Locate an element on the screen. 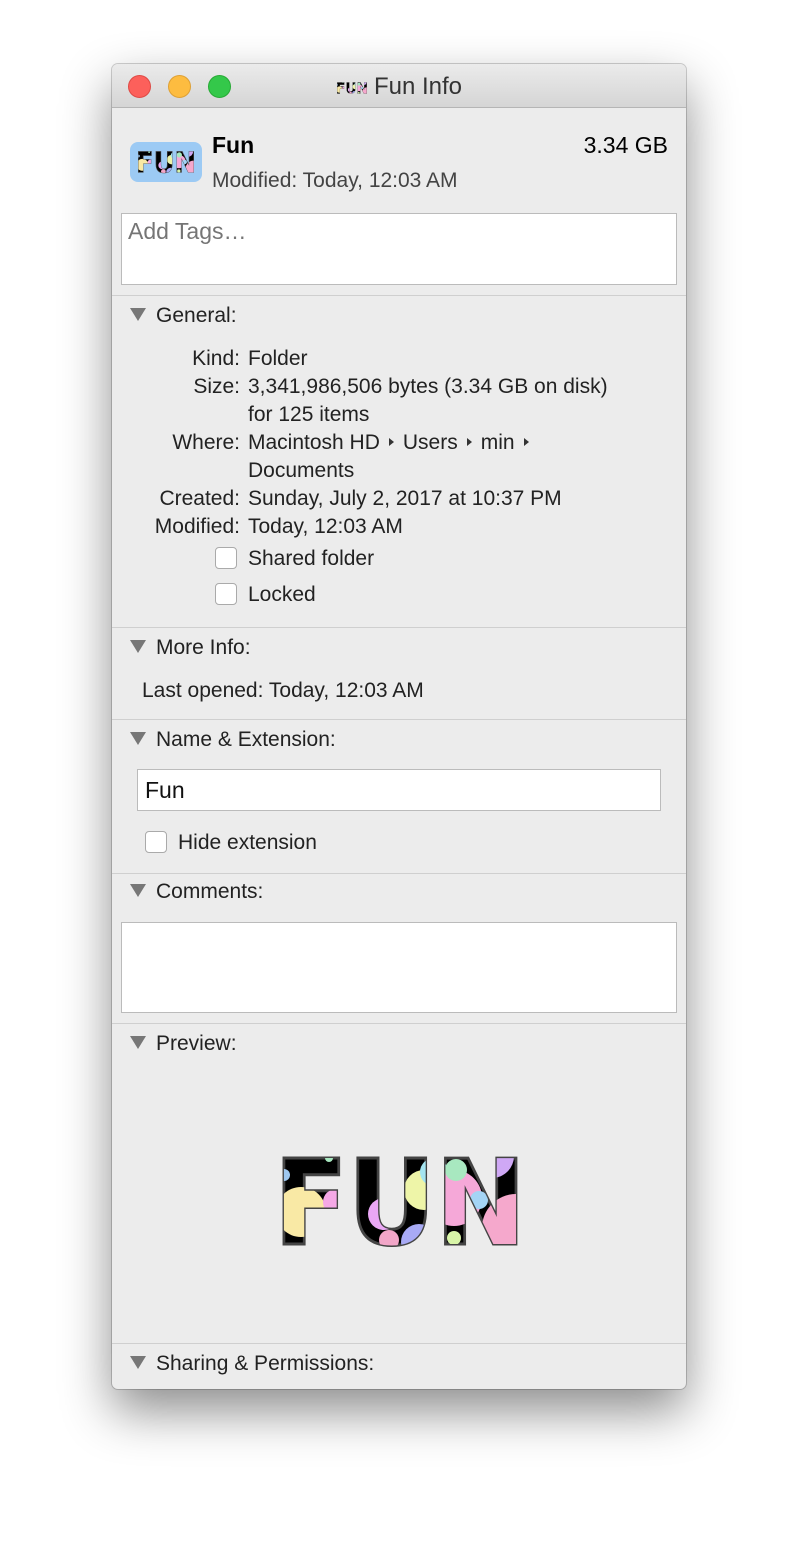 The image size is (798, 1550). section-comments: Comments: is located at coordinates (196, 892).